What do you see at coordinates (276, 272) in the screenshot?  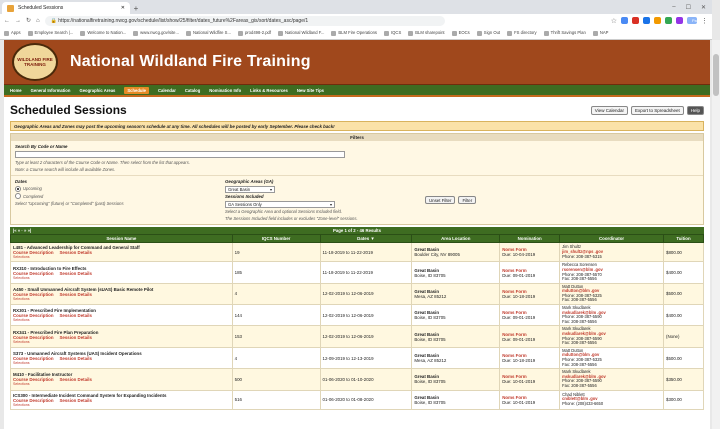 I see `iqcs-number: 185` at bounding box center [276, 272].